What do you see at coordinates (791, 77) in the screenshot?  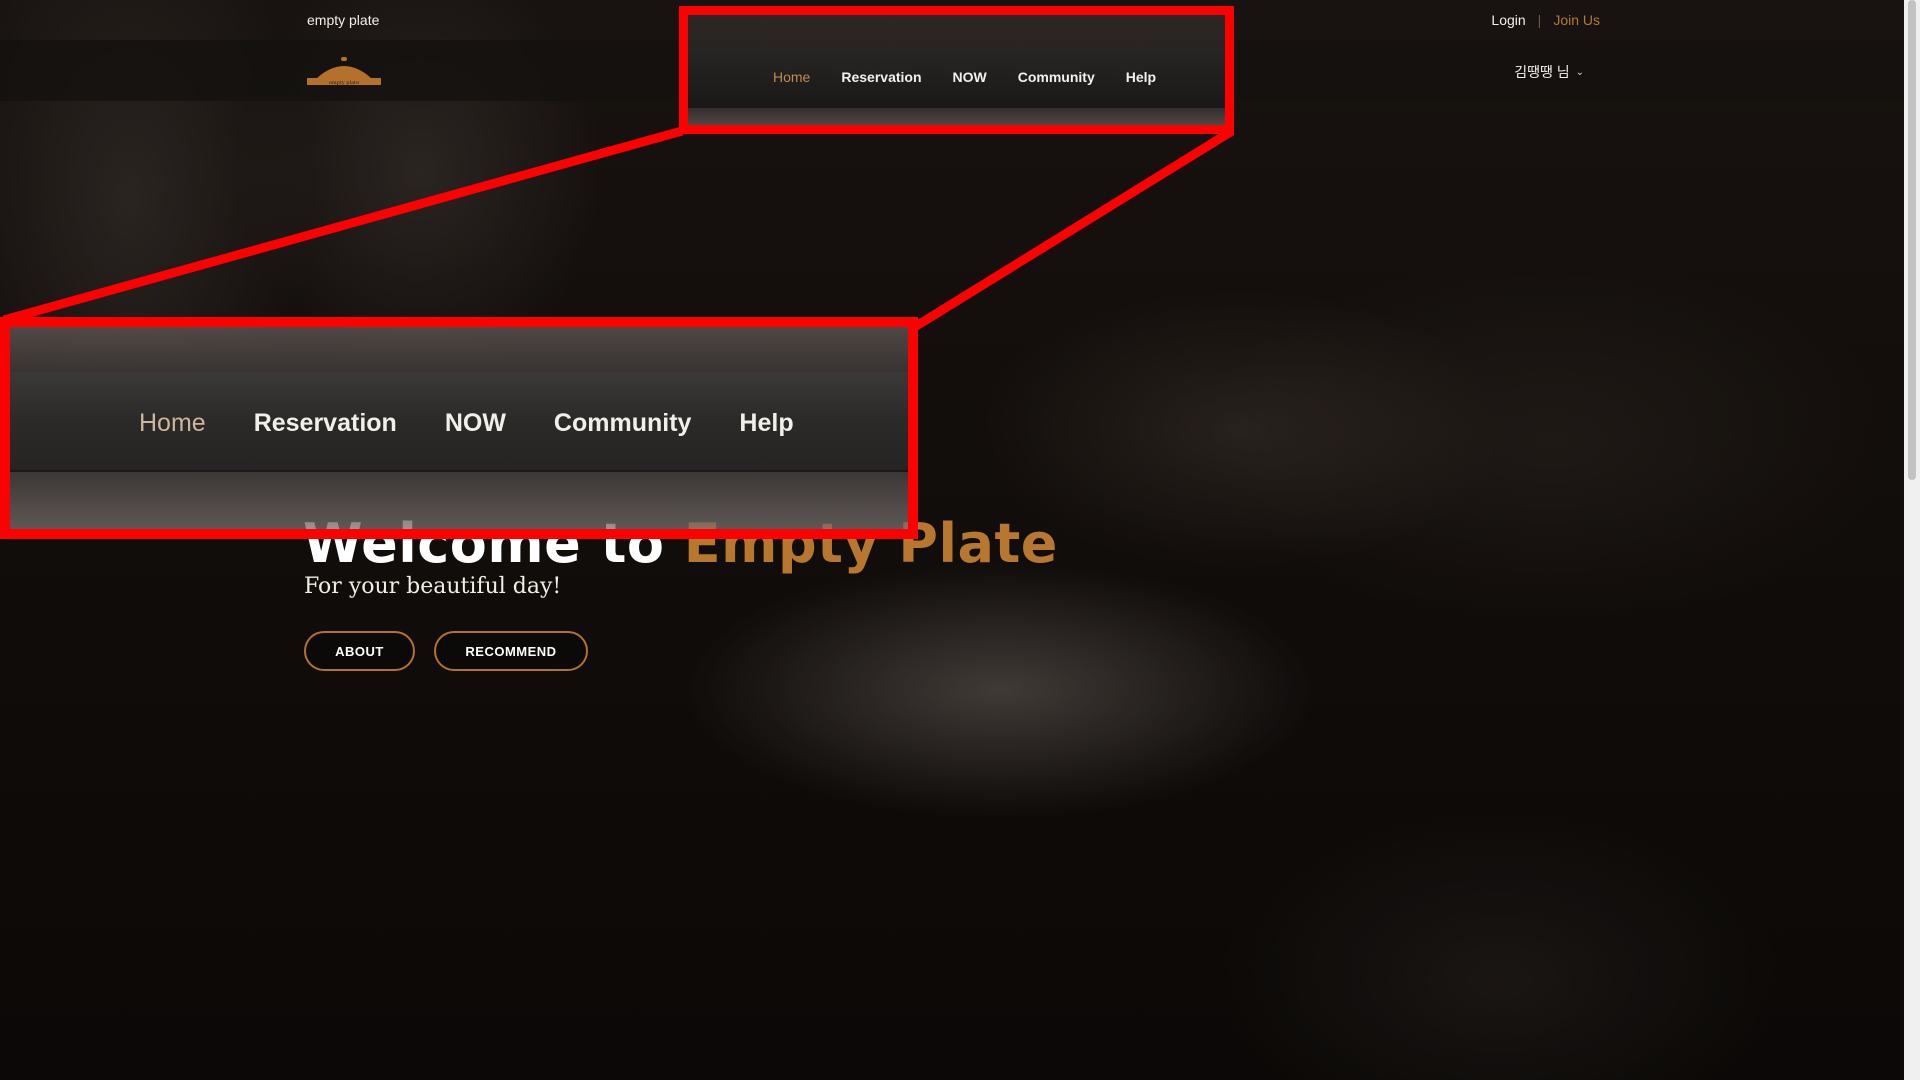 I see `highlight-nav-home: Home` at bounding box center [791, 77].